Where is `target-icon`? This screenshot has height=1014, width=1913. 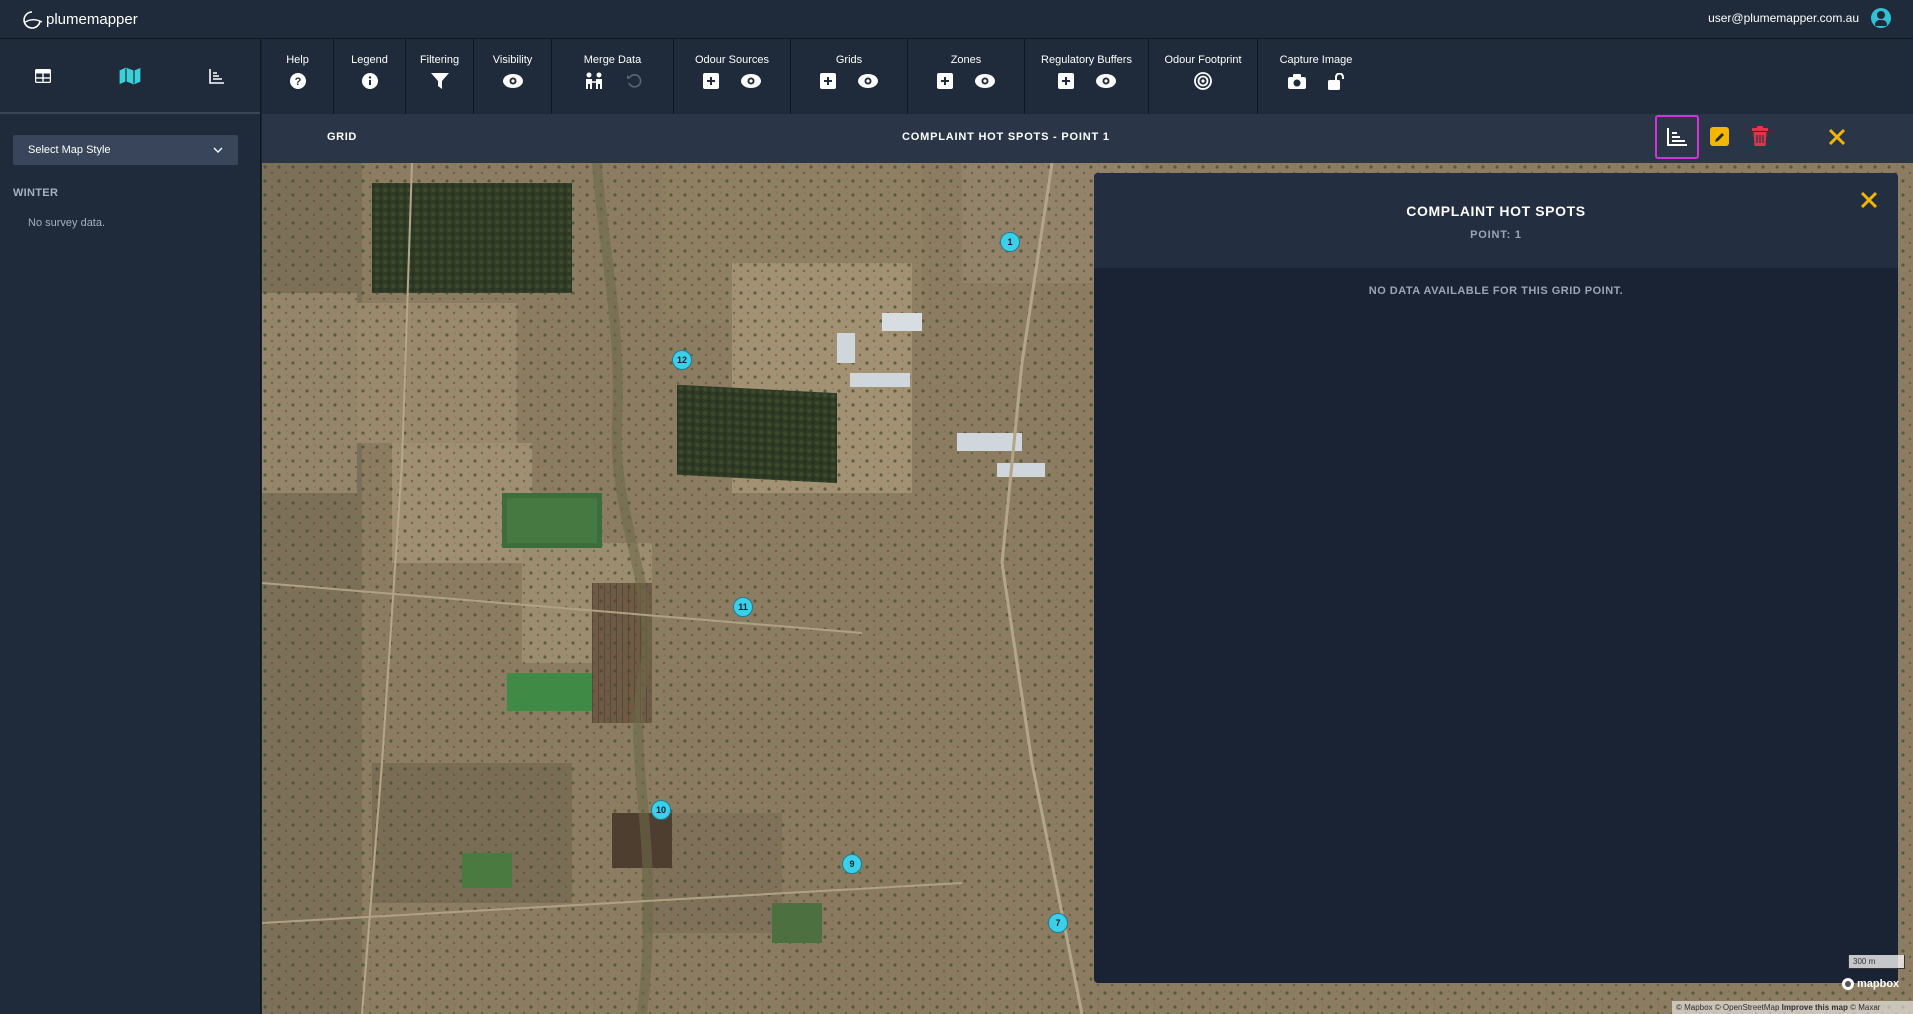
target-icon is located at coordinates (1203, 81).